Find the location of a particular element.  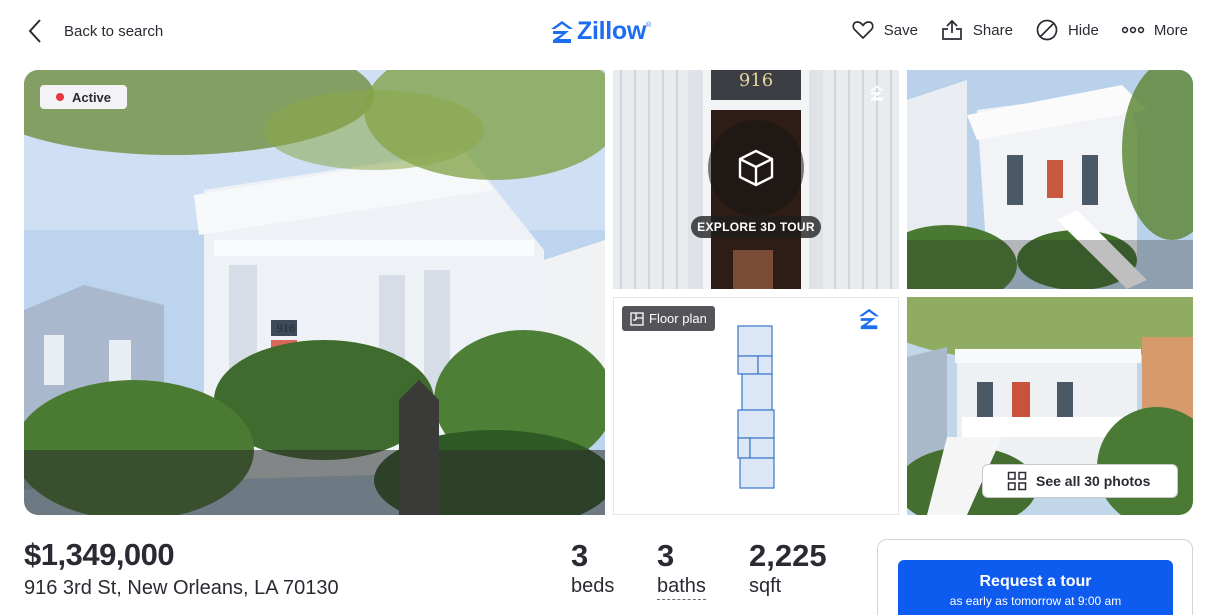

listing-actions: Save Share Hide More is located at coordinates (1008, 30).